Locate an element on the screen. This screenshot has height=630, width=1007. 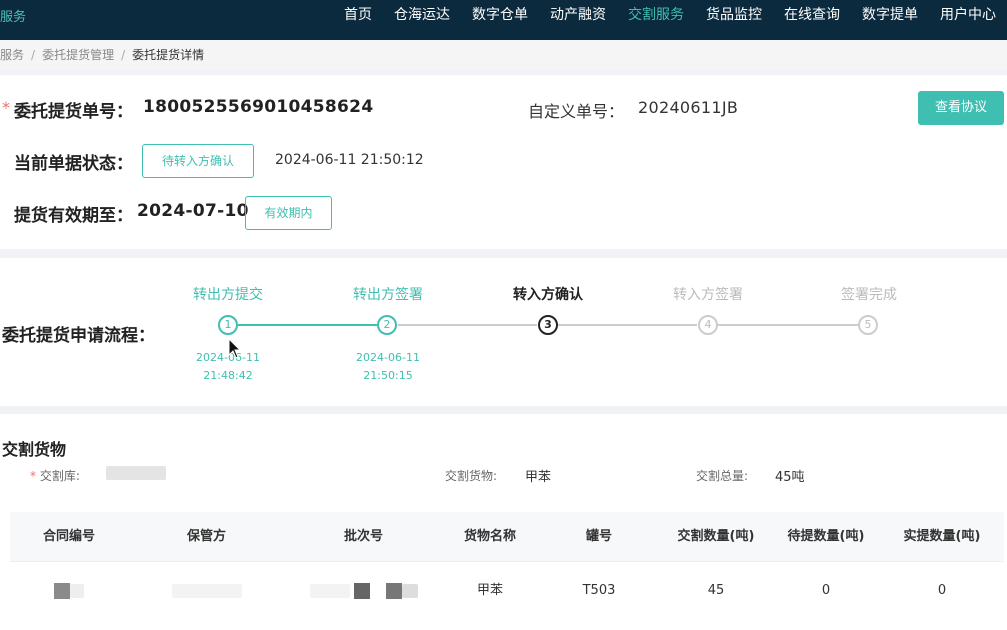
nav-item-digital-warehouse-receipt: 数字仓单 is located at coordinates (500, 20).